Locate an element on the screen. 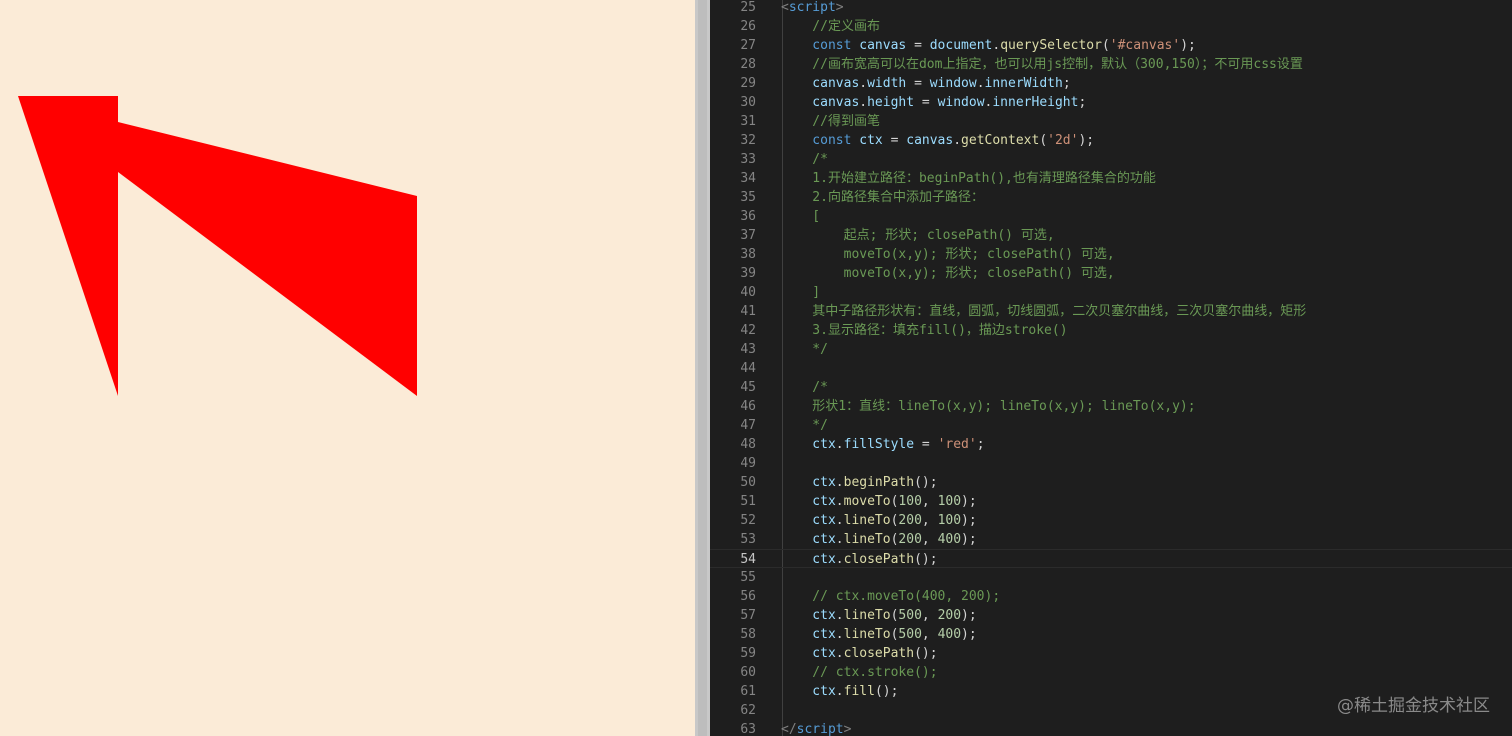 The height and width of the screenshot is (736, 1512). code-line: 34 1.开始建立路径：beginPath(),也有清理路径集合的功能 is located at coordinates (1111, 178).